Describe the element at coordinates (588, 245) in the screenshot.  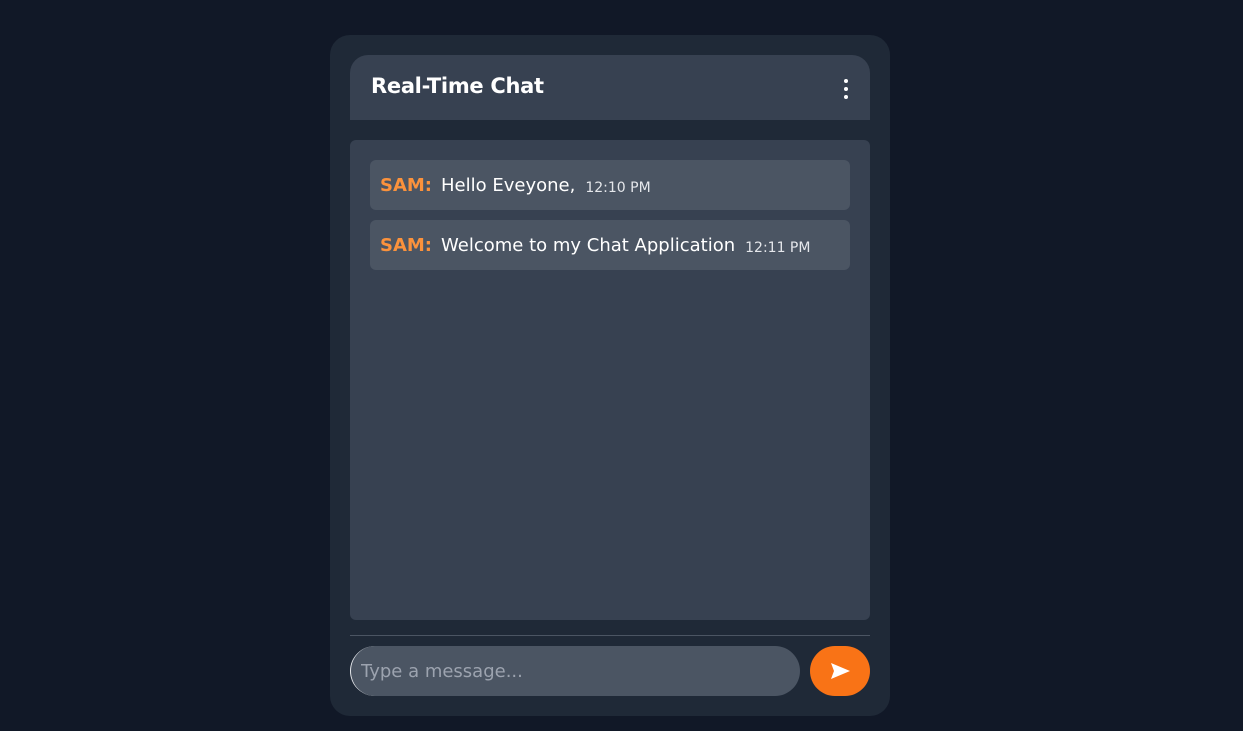
I see `message-text: Welcome to my Chat Application` at that location.